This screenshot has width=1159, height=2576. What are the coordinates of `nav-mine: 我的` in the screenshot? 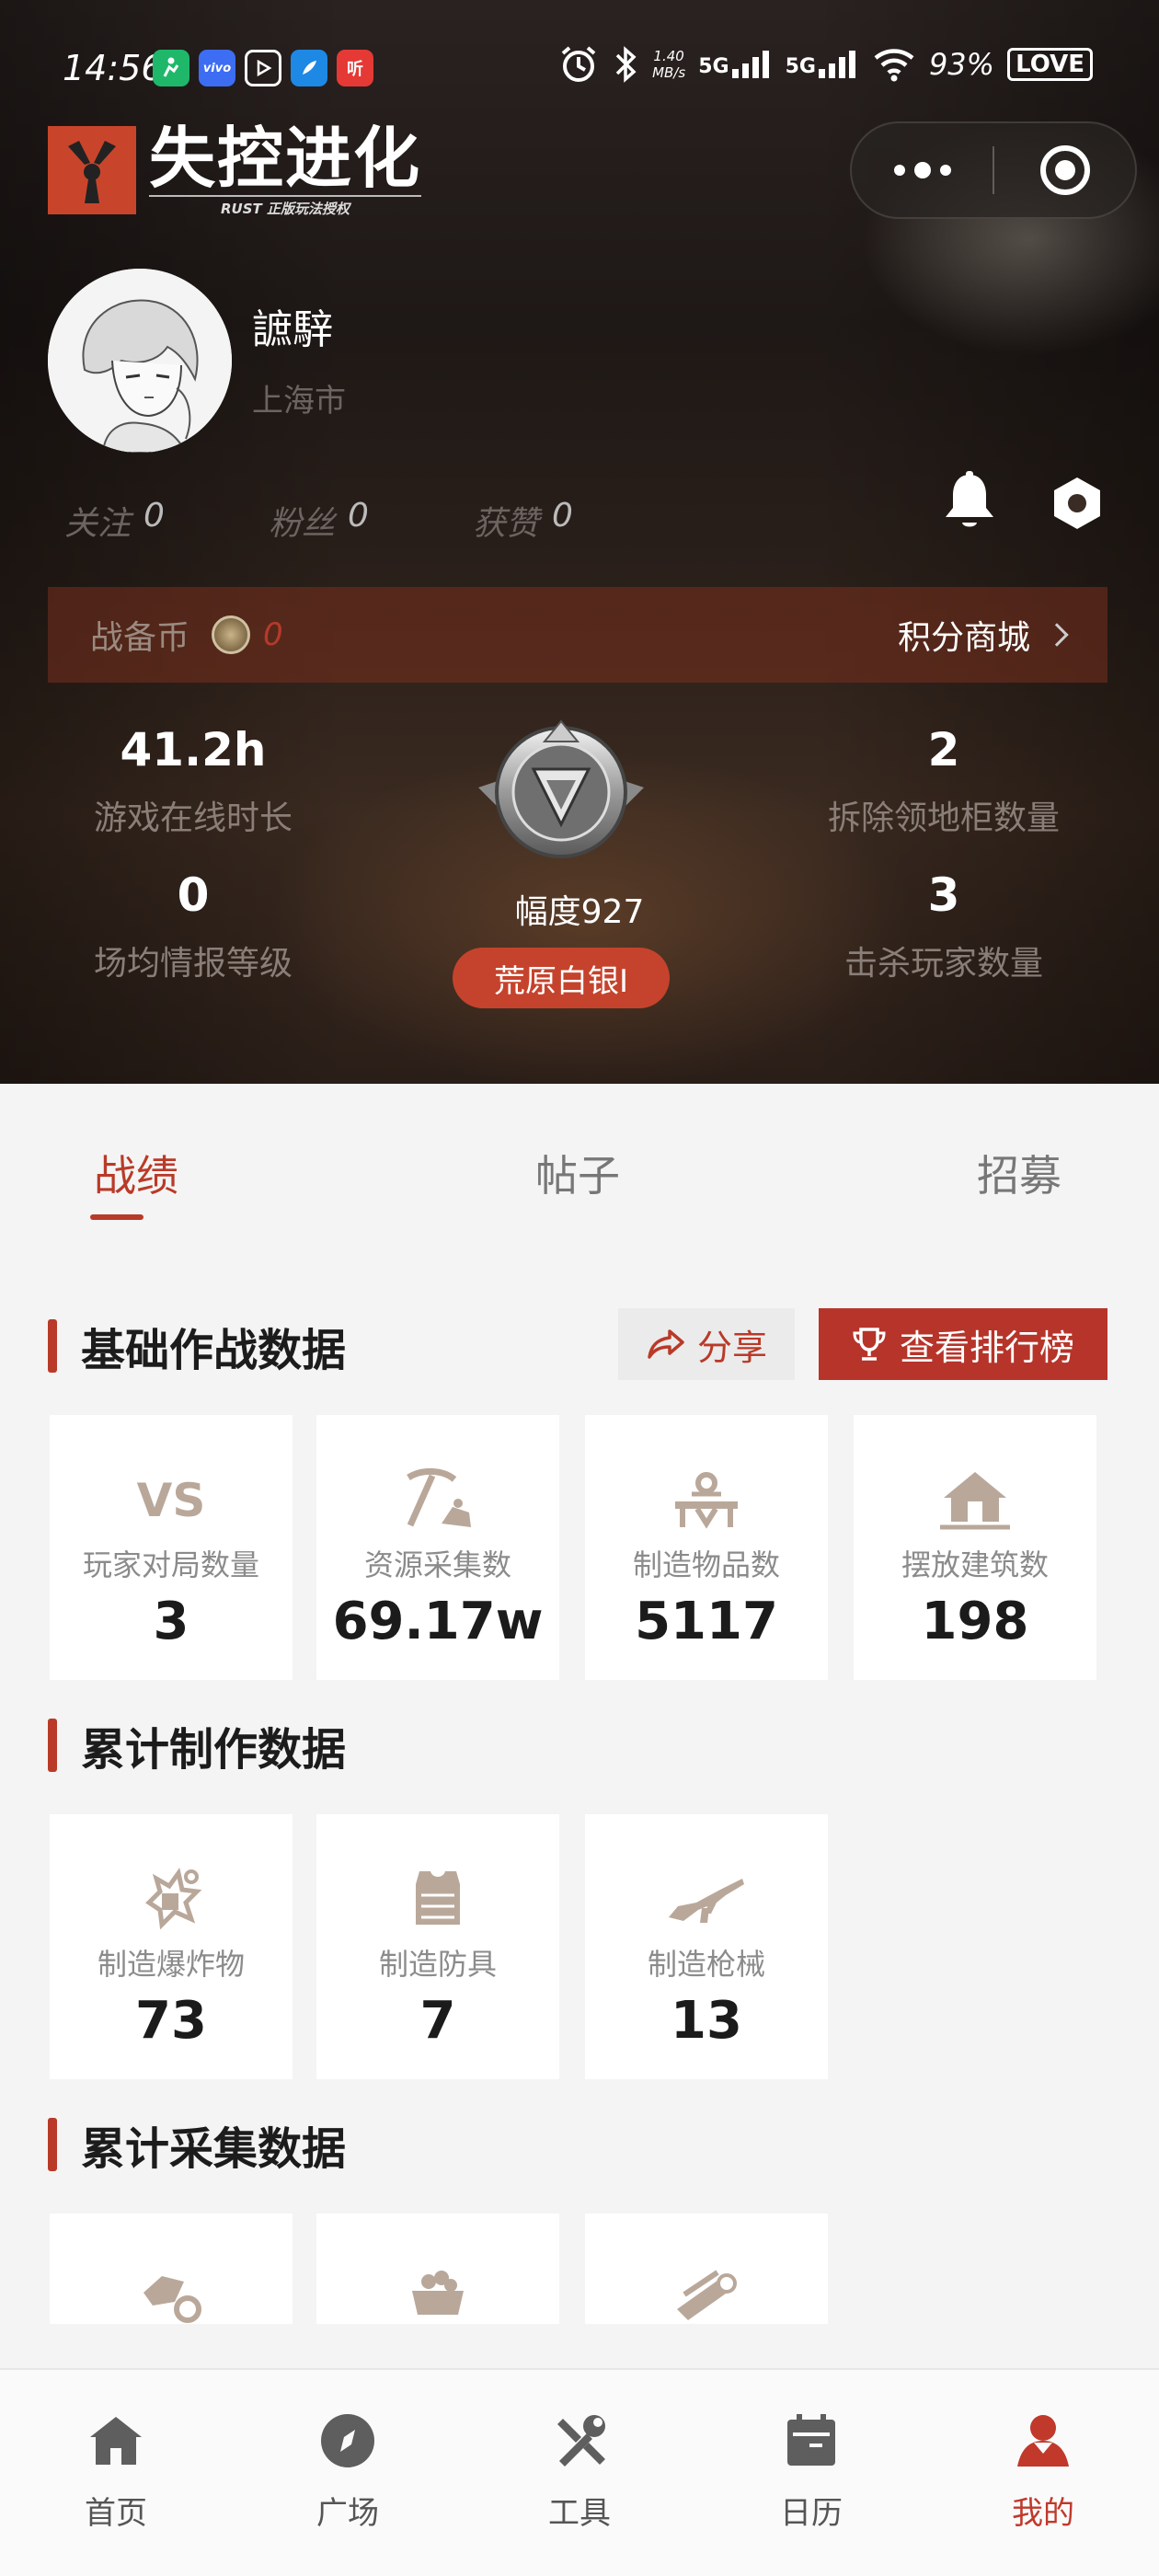 It's located at (1043, 2473).